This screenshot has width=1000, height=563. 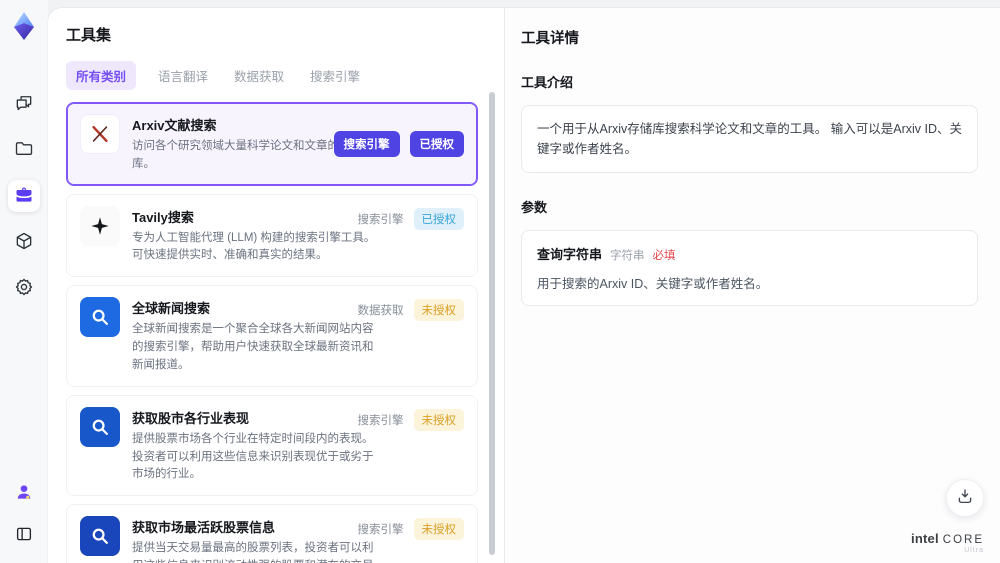 What do you see at coordinates (272, 144) in the screenshot?
I see `tool-card: Arxiv文献搜索 访问各个研究领域大量科学论文和文章的存储库。 搜索引擎 已授权` at bounding box center [272, 144].